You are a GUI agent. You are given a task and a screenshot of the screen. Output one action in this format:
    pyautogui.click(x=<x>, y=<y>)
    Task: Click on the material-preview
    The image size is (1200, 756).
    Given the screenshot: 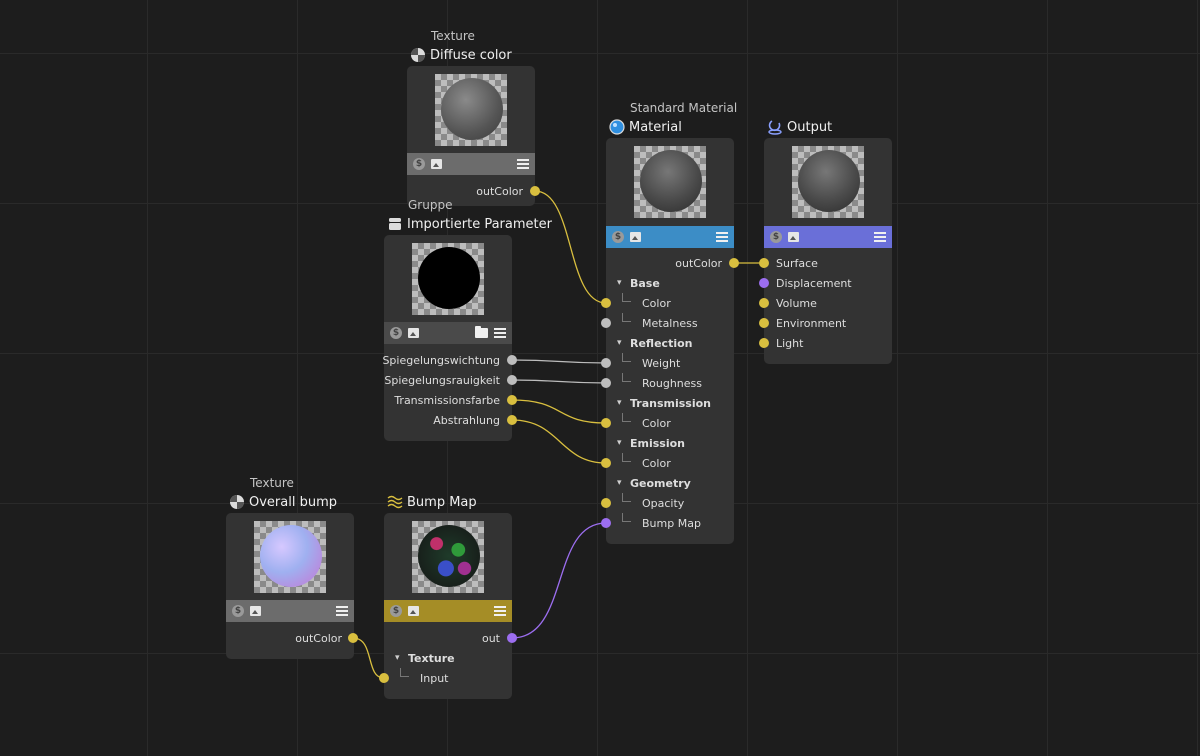 What is the action you would take?
    pyautogui.click(x=670, y=182)
    